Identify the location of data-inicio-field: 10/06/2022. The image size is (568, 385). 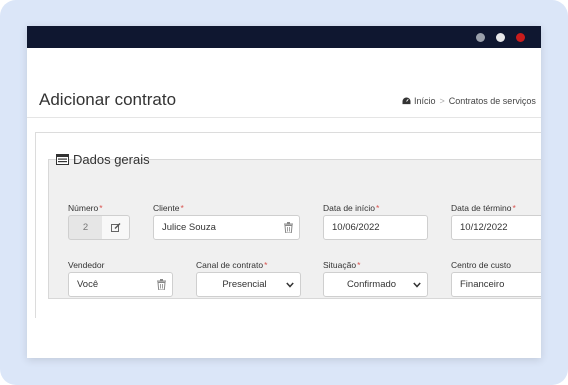
(375, 227).